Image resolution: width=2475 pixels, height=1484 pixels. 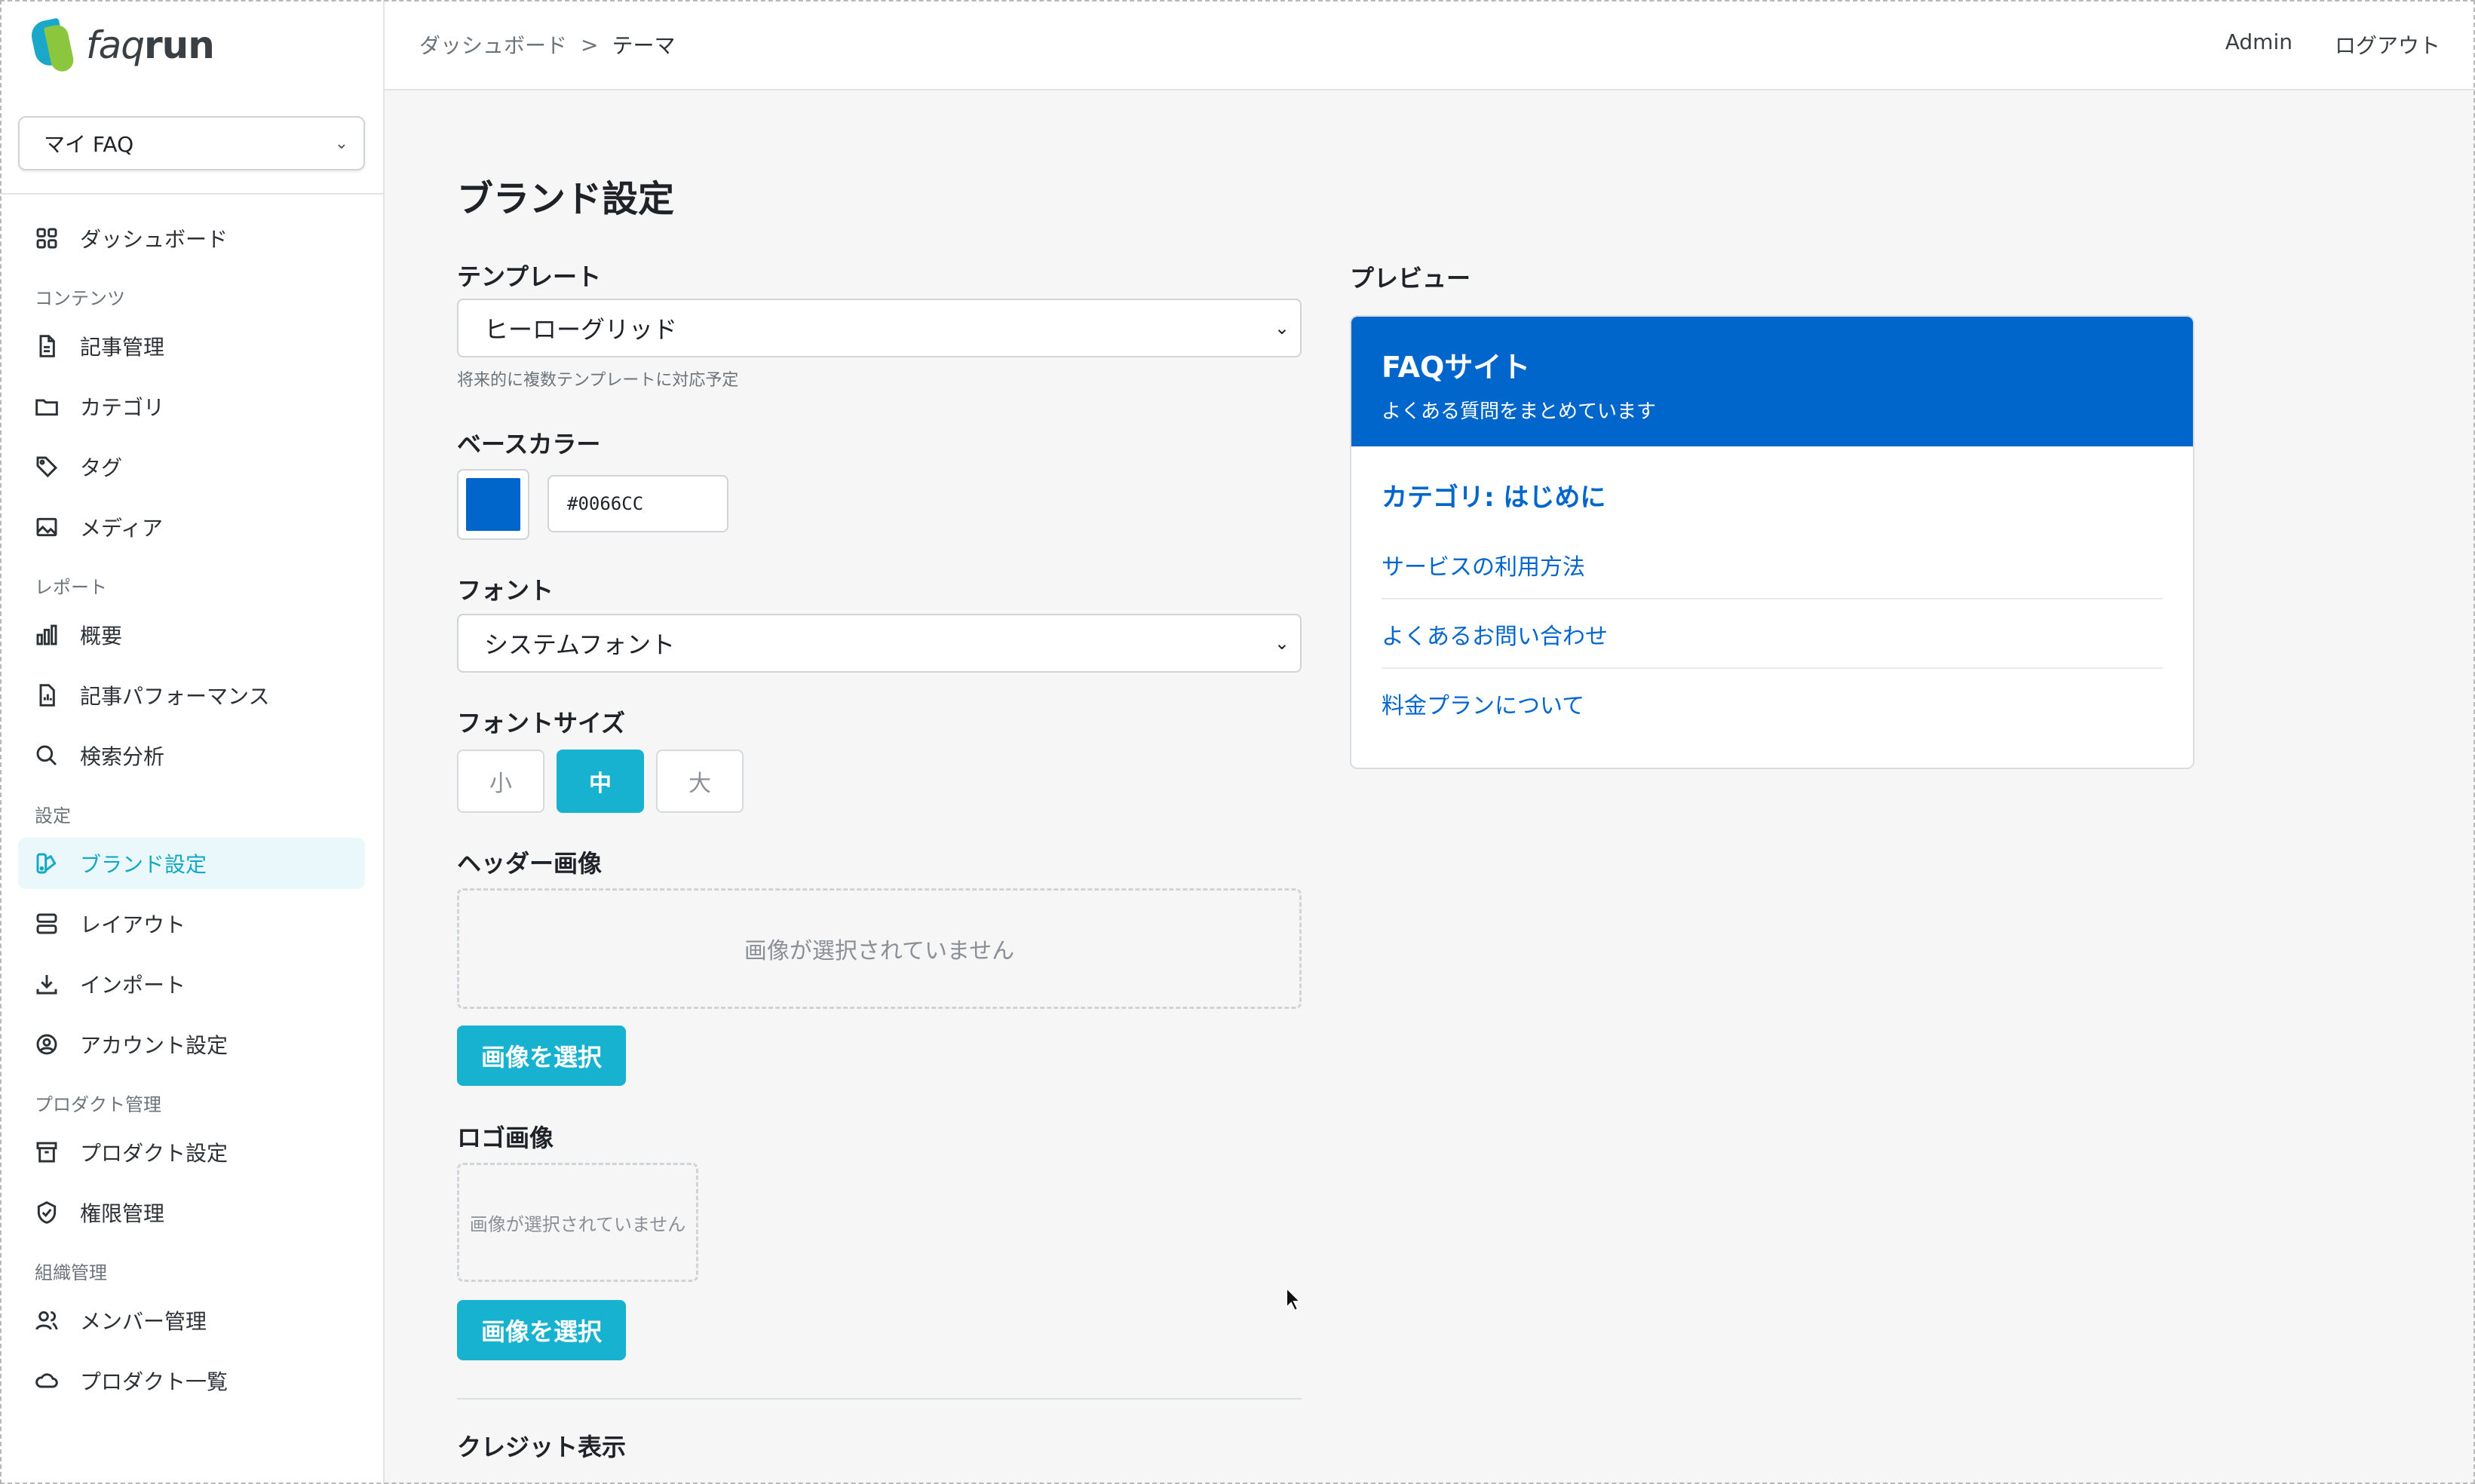 I want to click on sidebar-item-brand-settings: ブランド設定, so click(x=191, y=863).